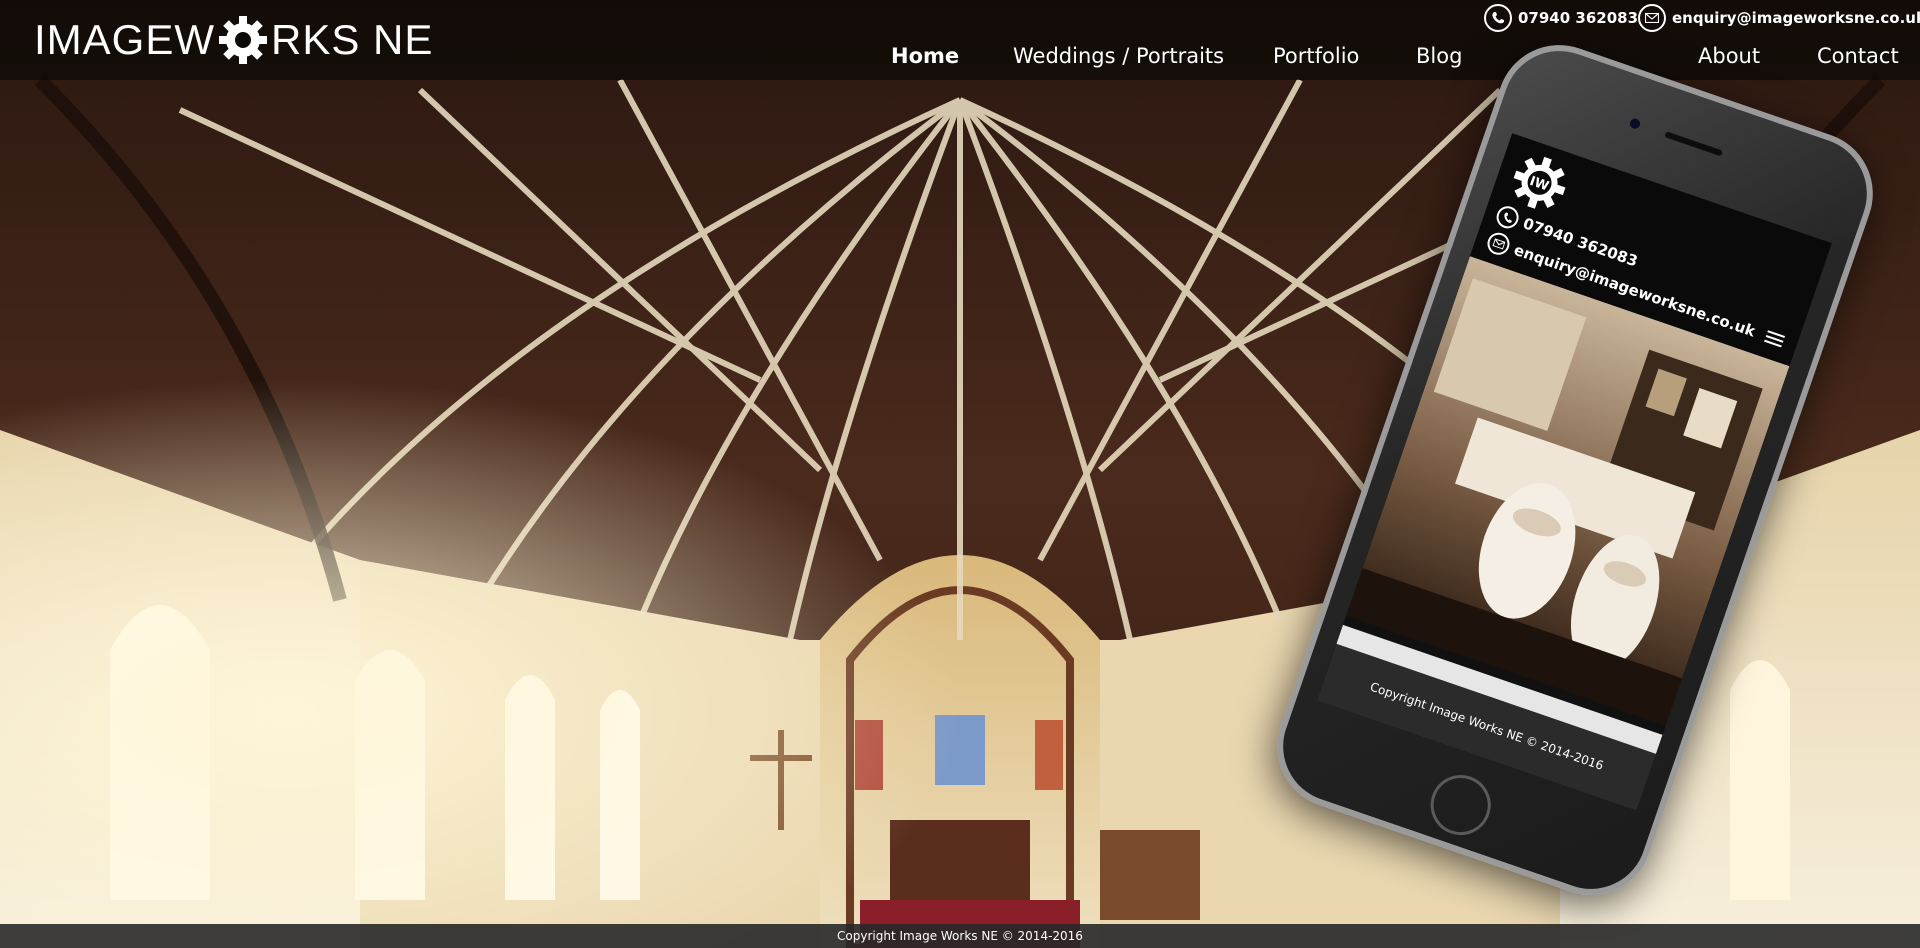 The height and width of the screenshot is (948, 1920). Describe the element at coordinates (1774, 338) in the screenshot. I see `hamburger-menu-icon` at that location.